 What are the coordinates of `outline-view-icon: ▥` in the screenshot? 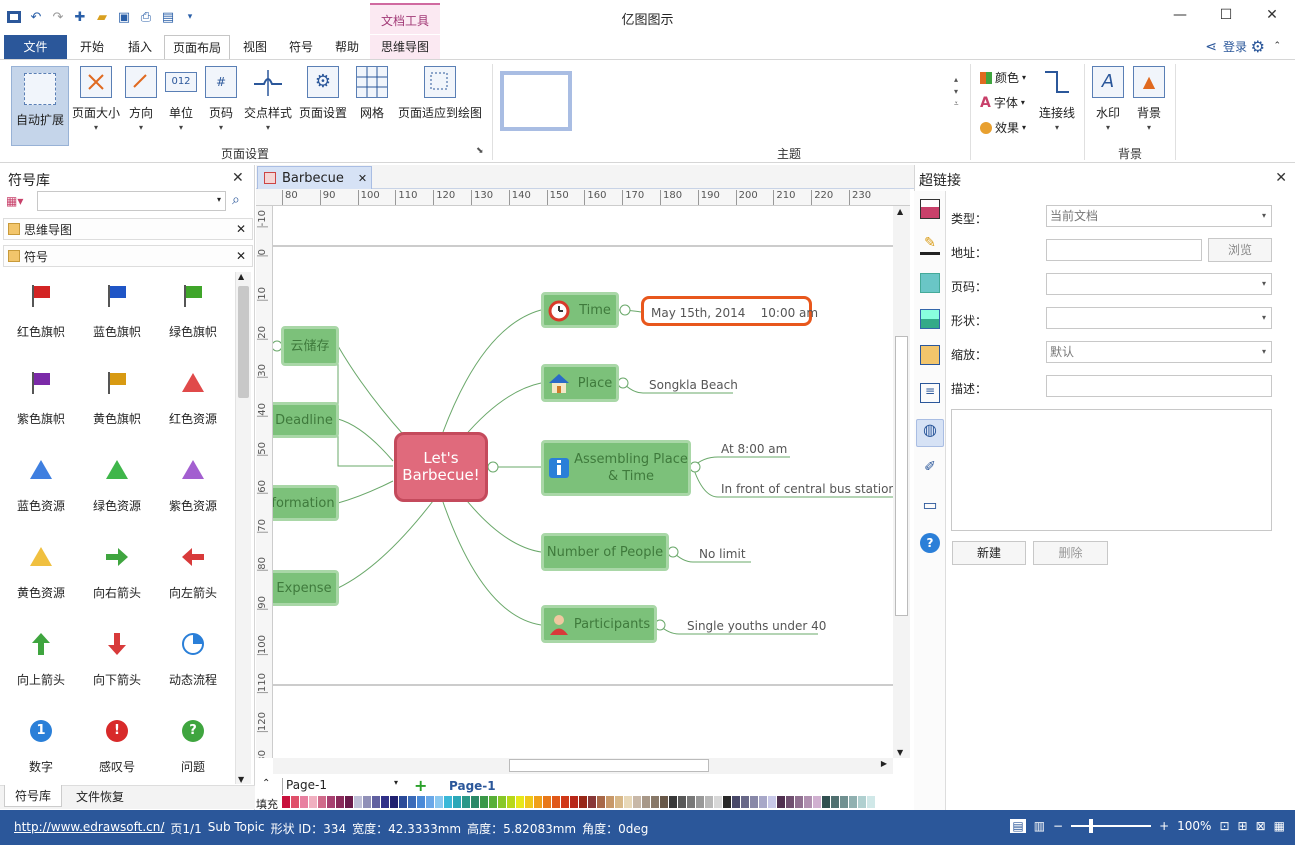 It's located at (1039, 826).